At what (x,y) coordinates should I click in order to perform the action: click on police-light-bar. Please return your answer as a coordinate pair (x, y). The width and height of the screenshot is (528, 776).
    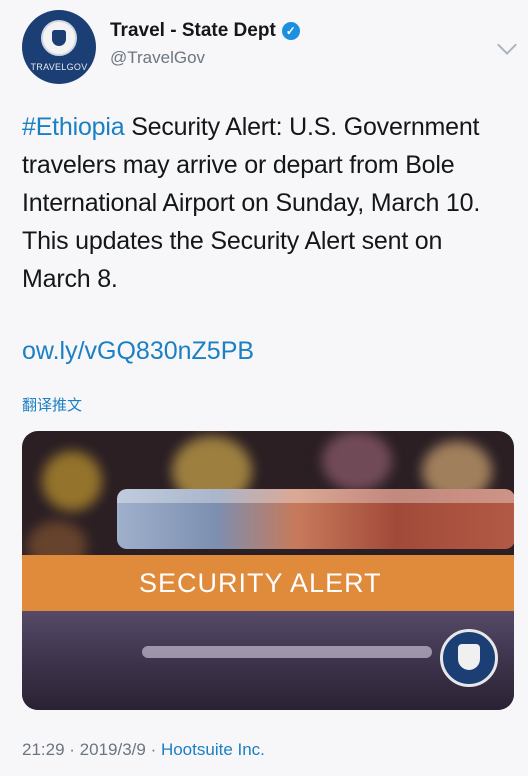
    Looking at the image, I should click on (315, 519).